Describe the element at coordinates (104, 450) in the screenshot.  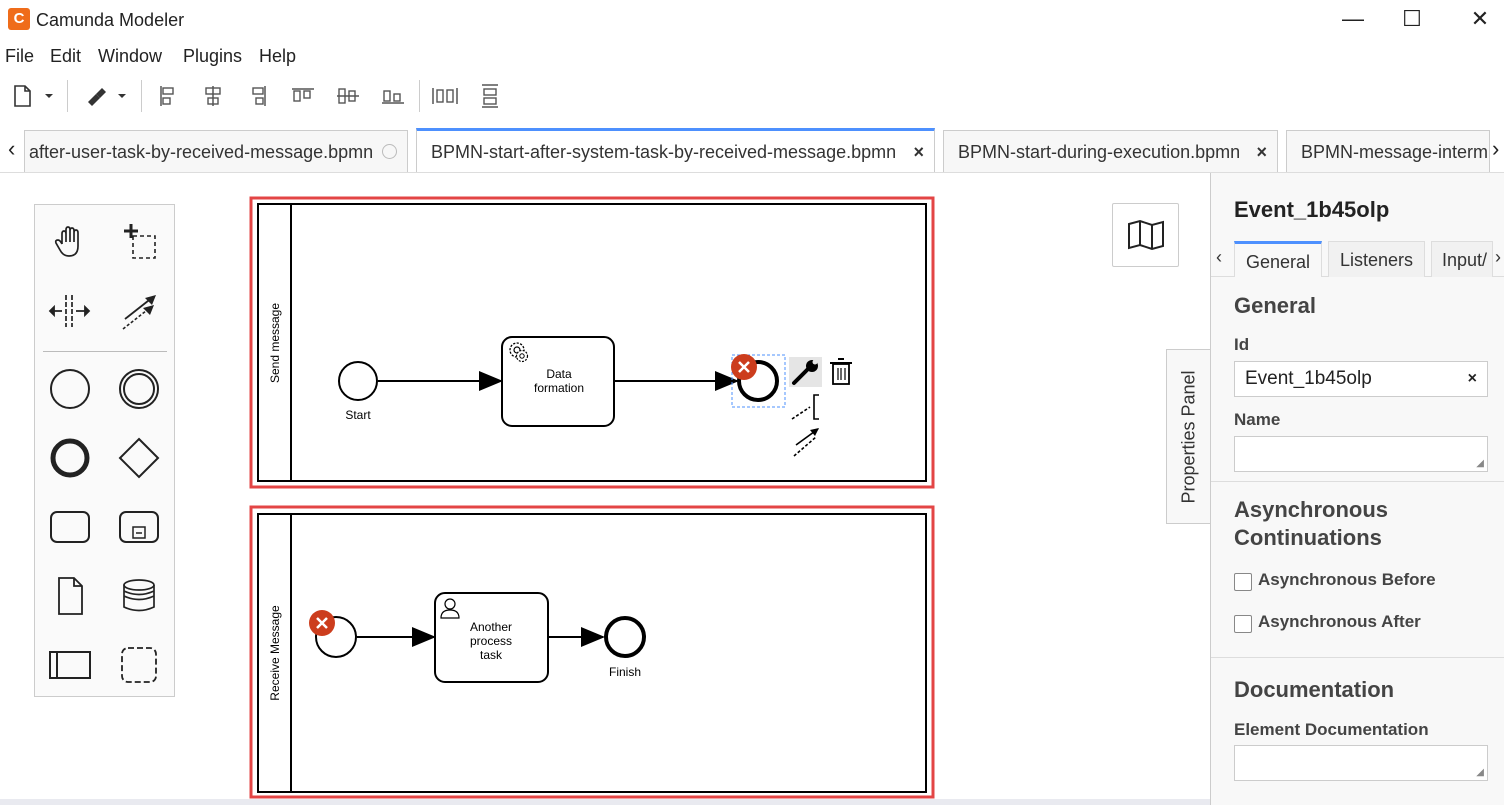
I see `tool-palette` at that location.